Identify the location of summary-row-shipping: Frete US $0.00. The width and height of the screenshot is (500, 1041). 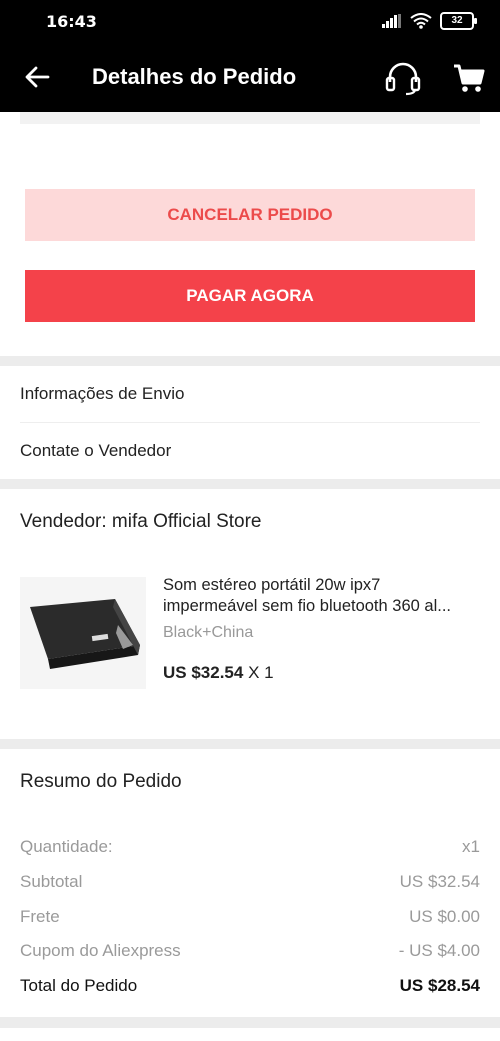
(250, 917).